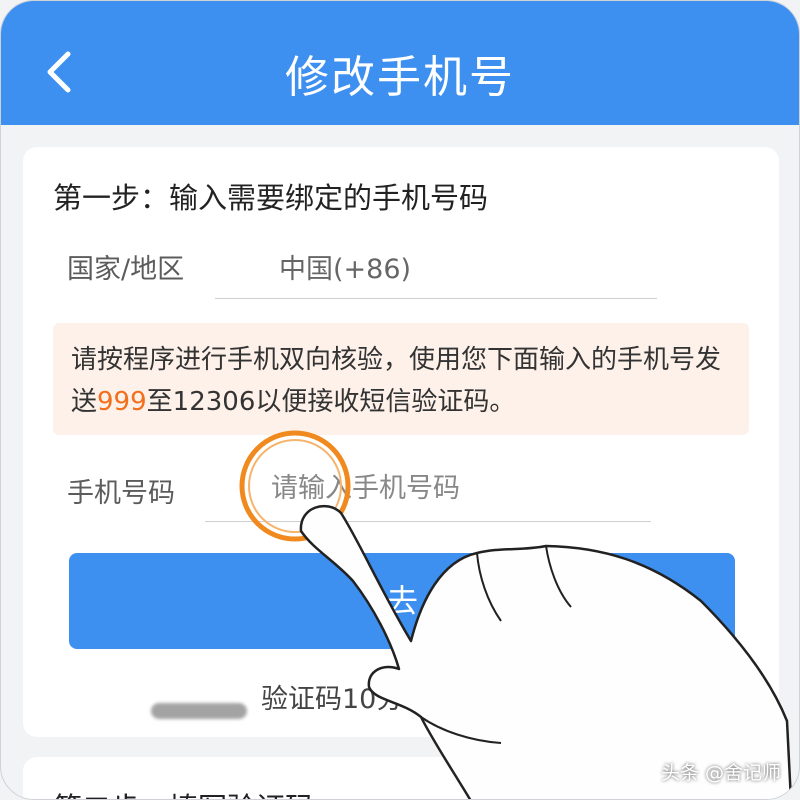 This screenshot has height=800, width=800. I want to click on notice-highlight-number: 999, so click(122, 402).